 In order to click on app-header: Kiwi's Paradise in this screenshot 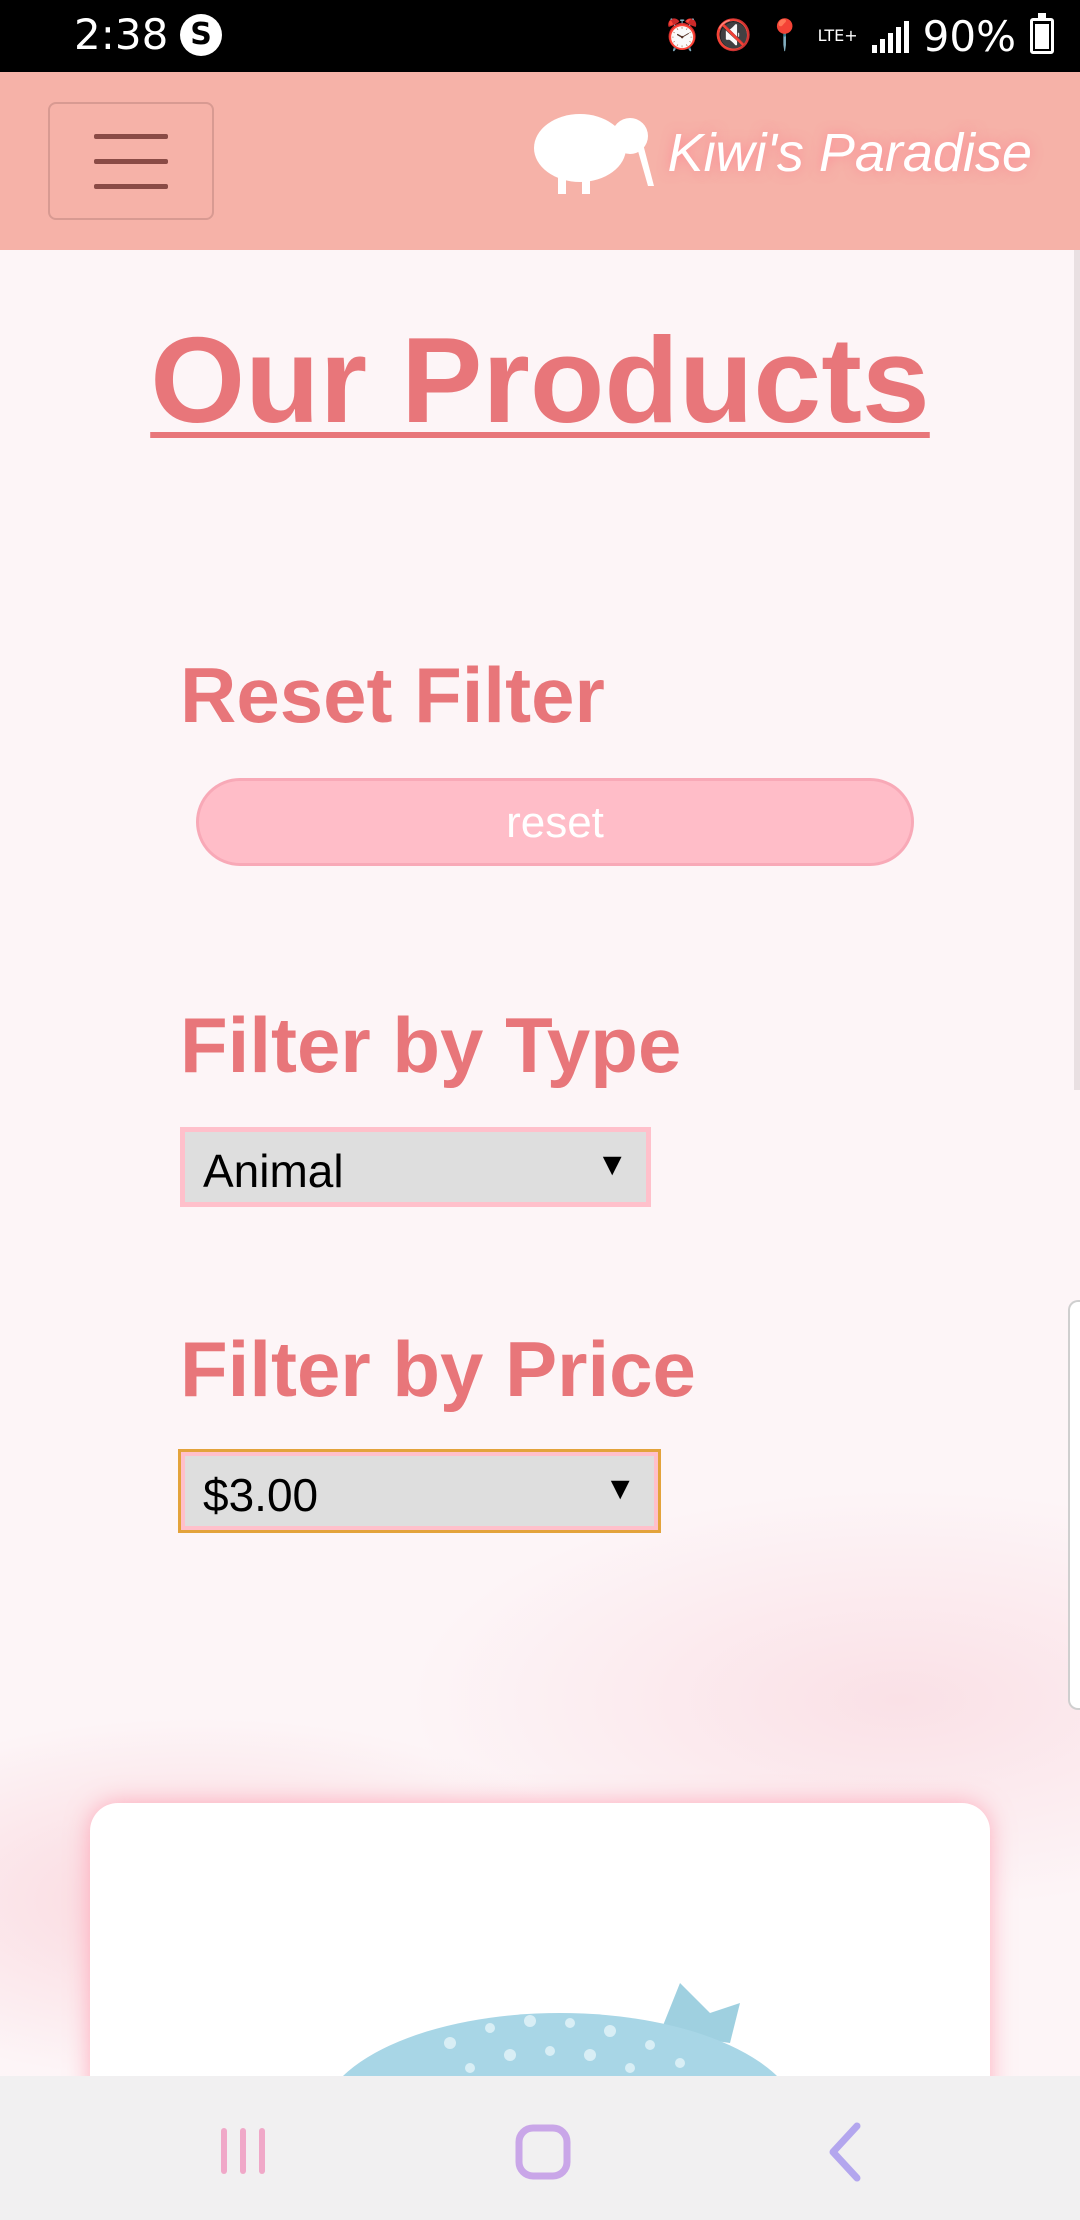, I will do `click(540, 161)`.